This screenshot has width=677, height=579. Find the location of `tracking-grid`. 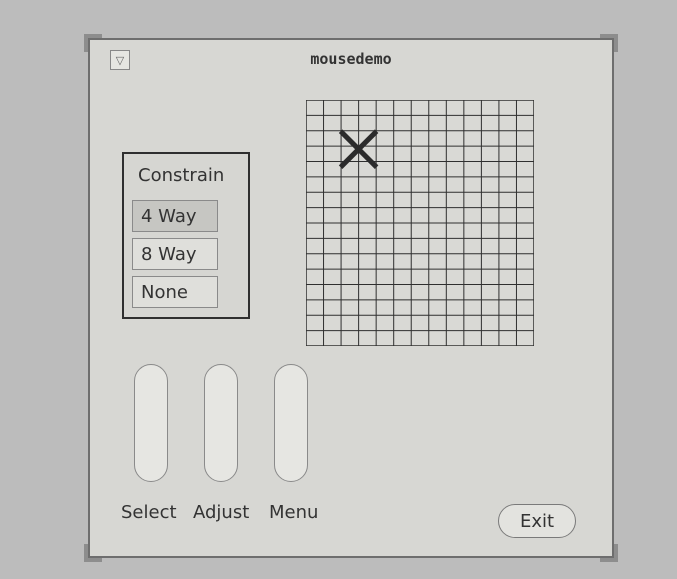

tracking-grid is located at coordinates (420, 223).